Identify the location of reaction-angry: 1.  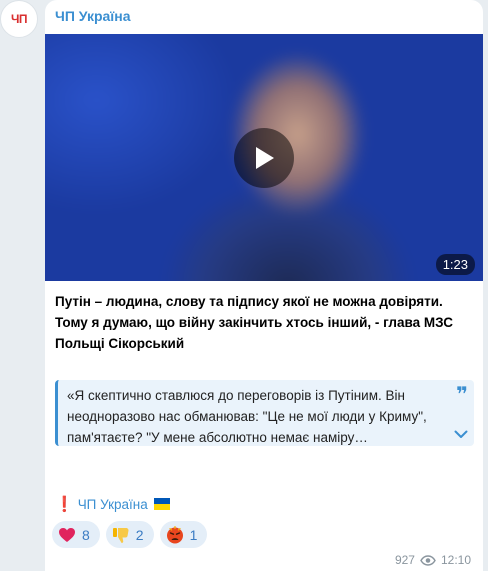
(183, 534).